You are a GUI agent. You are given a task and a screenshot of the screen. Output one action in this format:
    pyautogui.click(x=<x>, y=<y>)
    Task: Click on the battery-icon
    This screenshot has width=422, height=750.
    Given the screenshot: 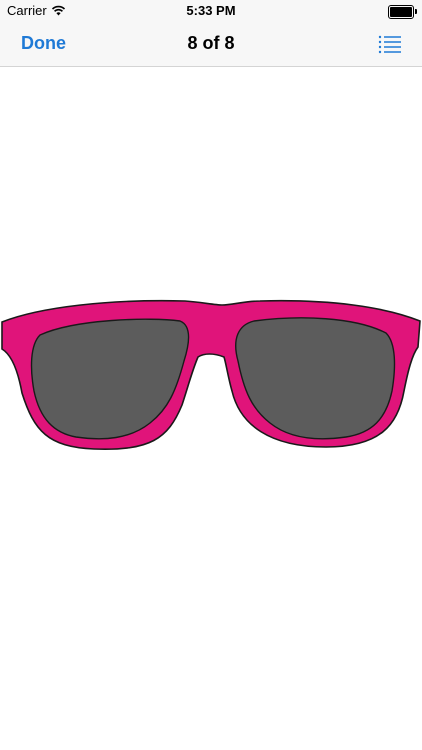 What is the action you would take?
    pyautogui.click(x=402, y=12)
    